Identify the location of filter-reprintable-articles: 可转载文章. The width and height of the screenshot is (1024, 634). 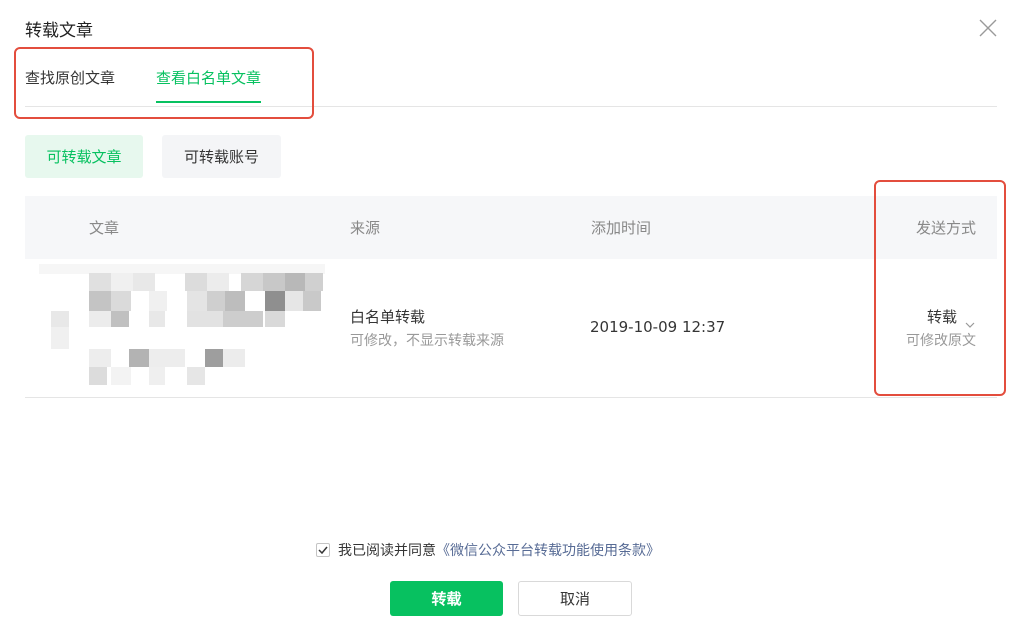
(84, 156).